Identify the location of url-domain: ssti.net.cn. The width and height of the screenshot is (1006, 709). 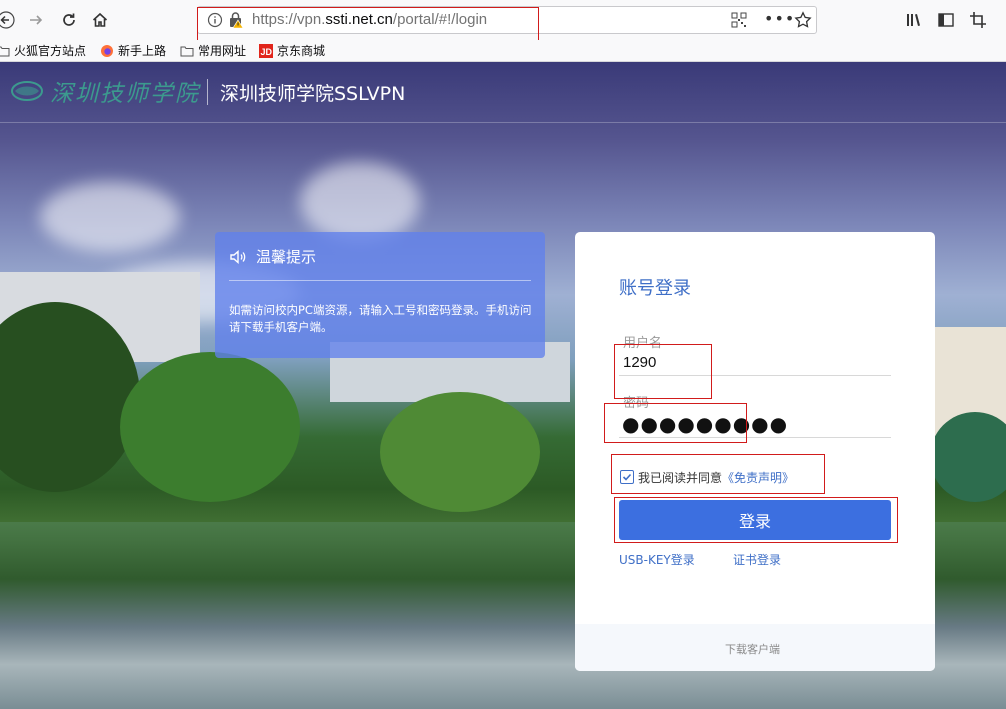
(359, 19).